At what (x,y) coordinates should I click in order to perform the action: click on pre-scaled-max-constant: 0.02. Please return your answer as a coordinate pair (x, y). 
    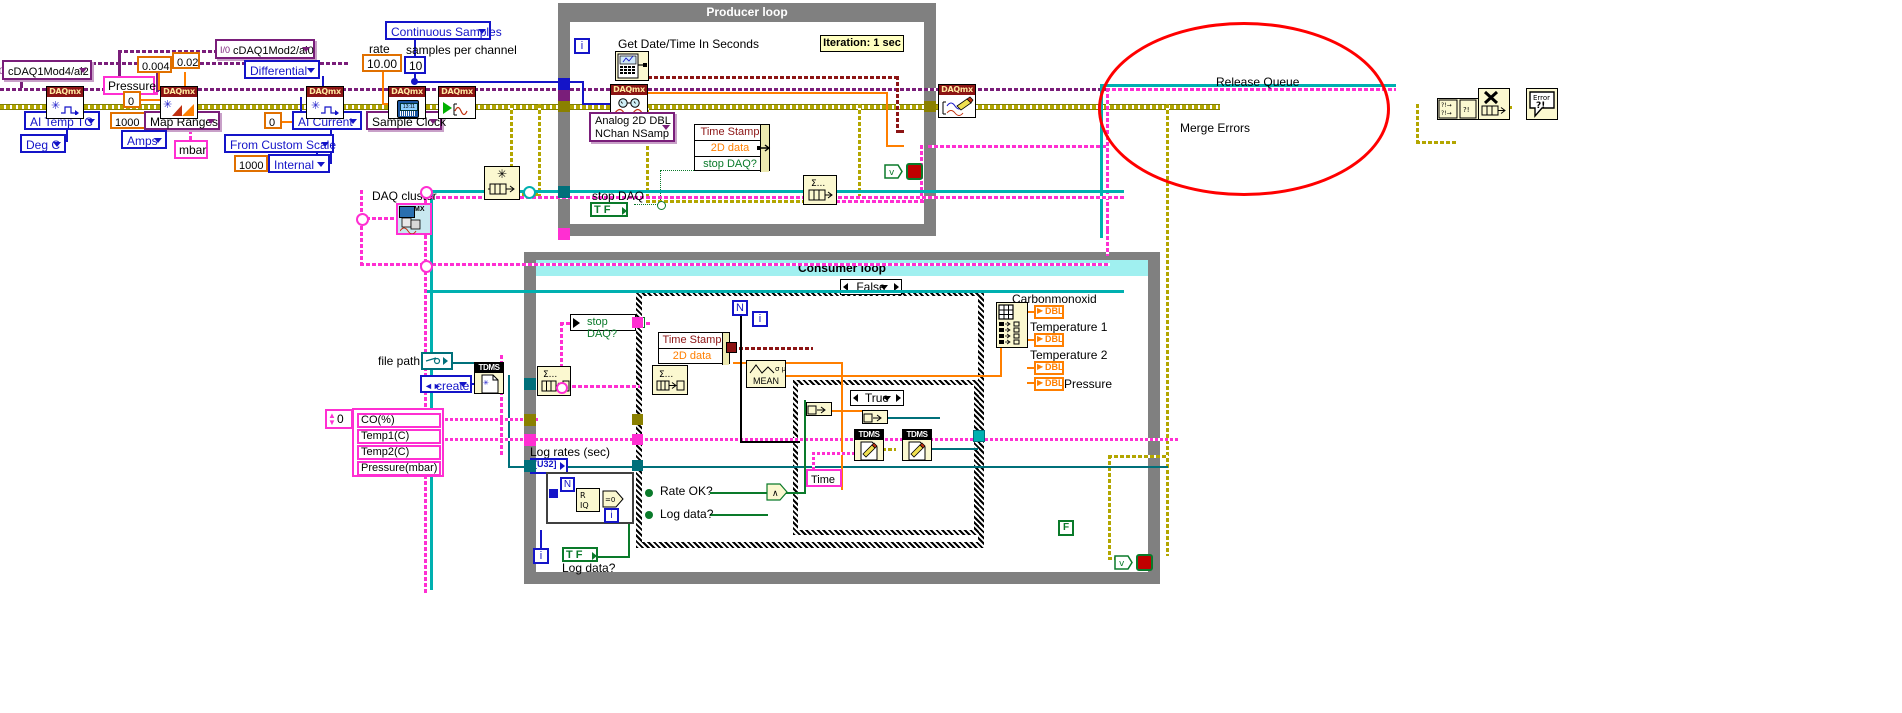
    Looking at the image, I should click on (186, 60).